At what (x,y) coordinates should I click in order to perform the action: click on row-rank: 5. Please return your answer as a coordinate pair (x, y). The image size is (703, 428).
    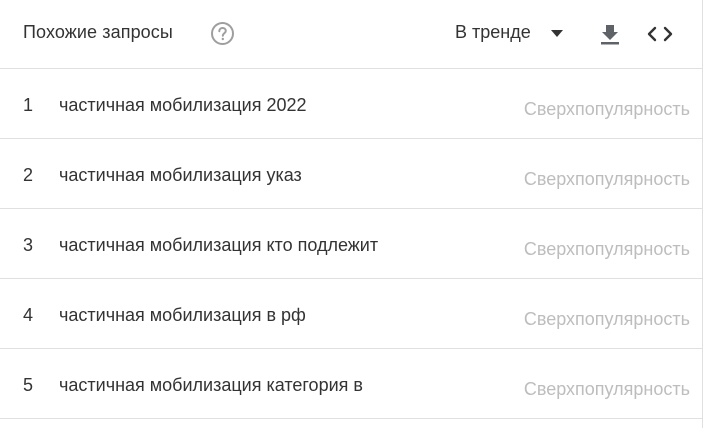
    Looking at the image, I should click on (28, 385).